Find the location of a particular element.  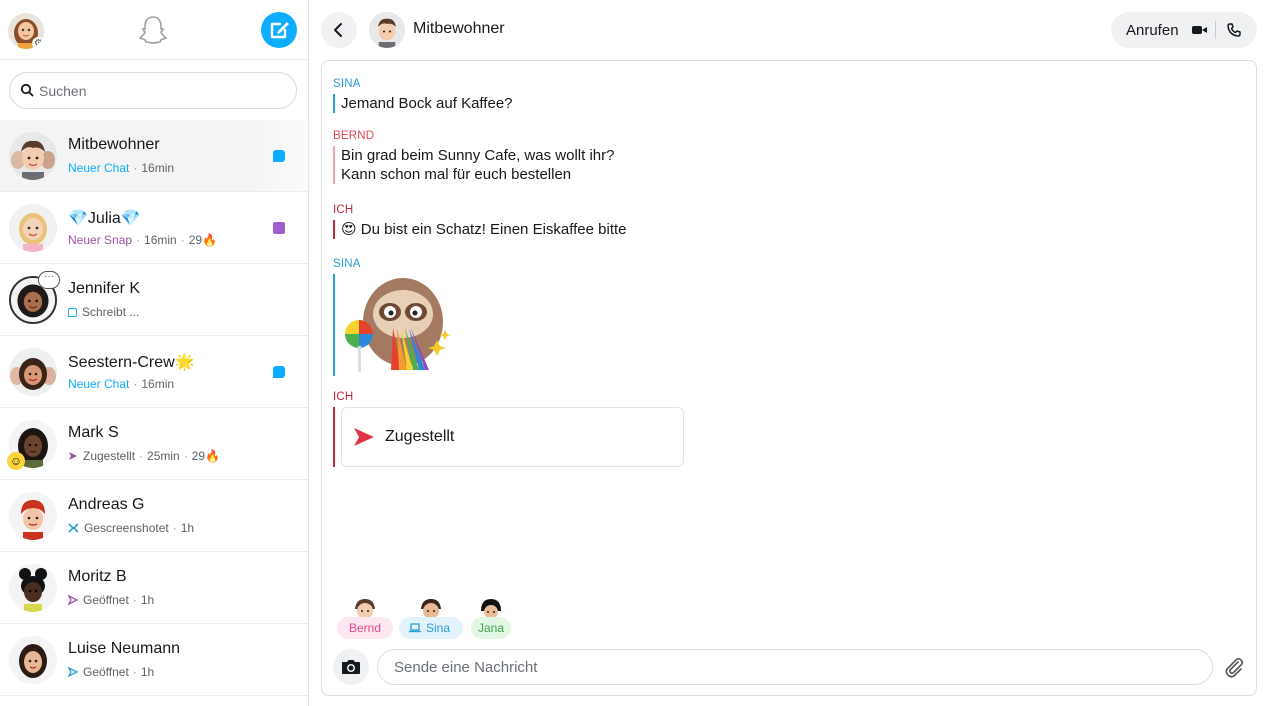

sidebar-header: ⚙ is located at coordinates (154, 30).